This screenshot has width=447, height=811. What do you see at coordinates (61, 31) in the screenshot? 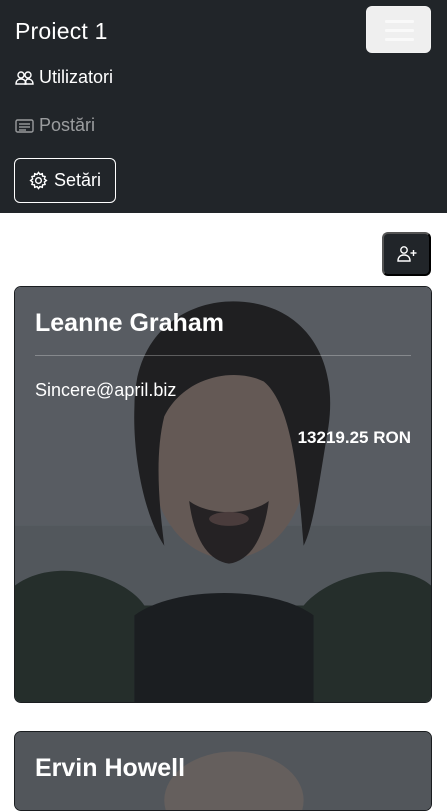
I see `brand-title: Proiect 1` at bounding box center [61, 31].